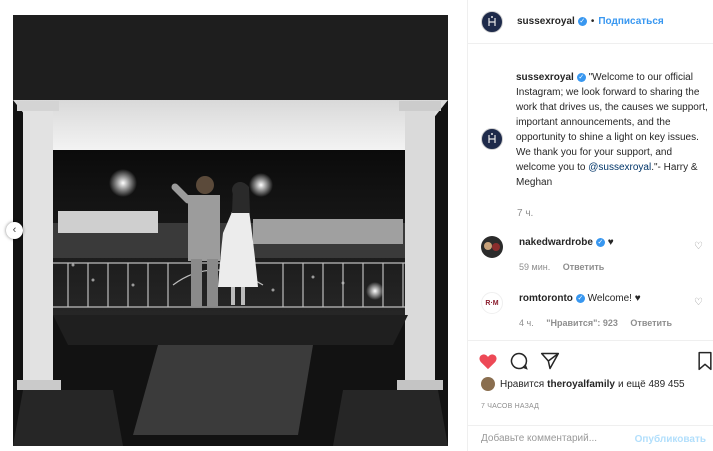 The image size is (713, 451). I want to click on comment-time: 4 ч., so click(526, 323).